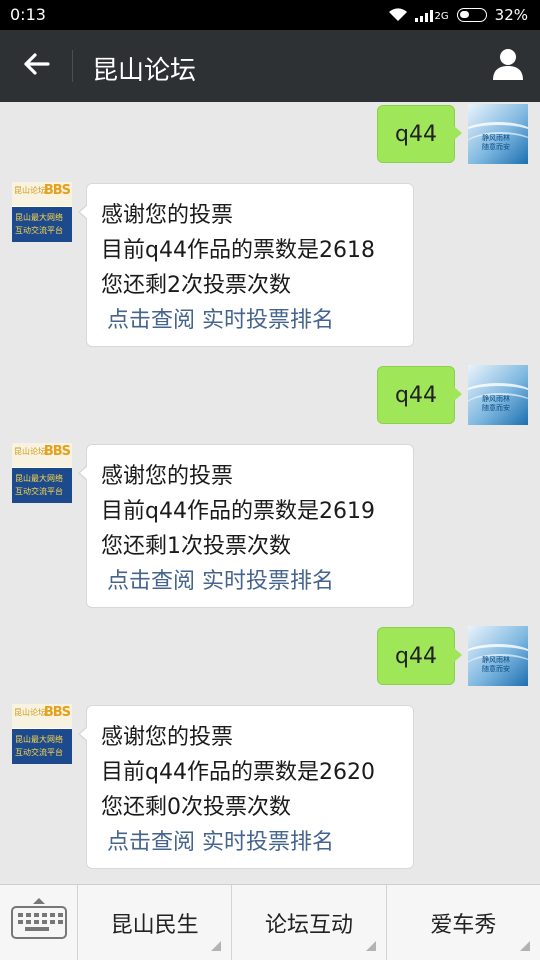 This screenshot has height=960, width=540. What do you see at coordinates (72, 66) in the screenshot?
I see `header-divider` at bounding box center [72, 66].